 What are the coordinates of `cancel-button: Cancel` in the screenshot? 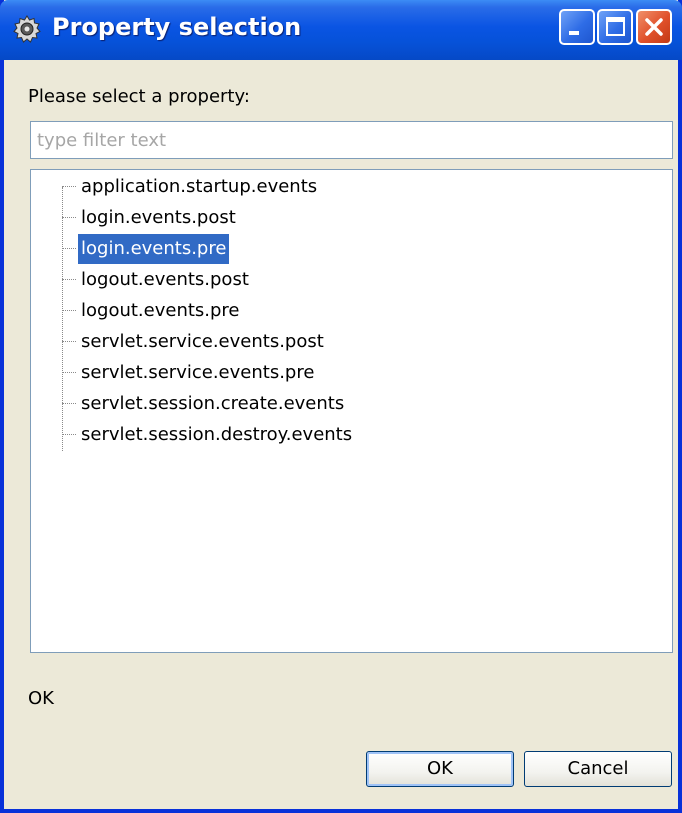 It's located at (598, 769).